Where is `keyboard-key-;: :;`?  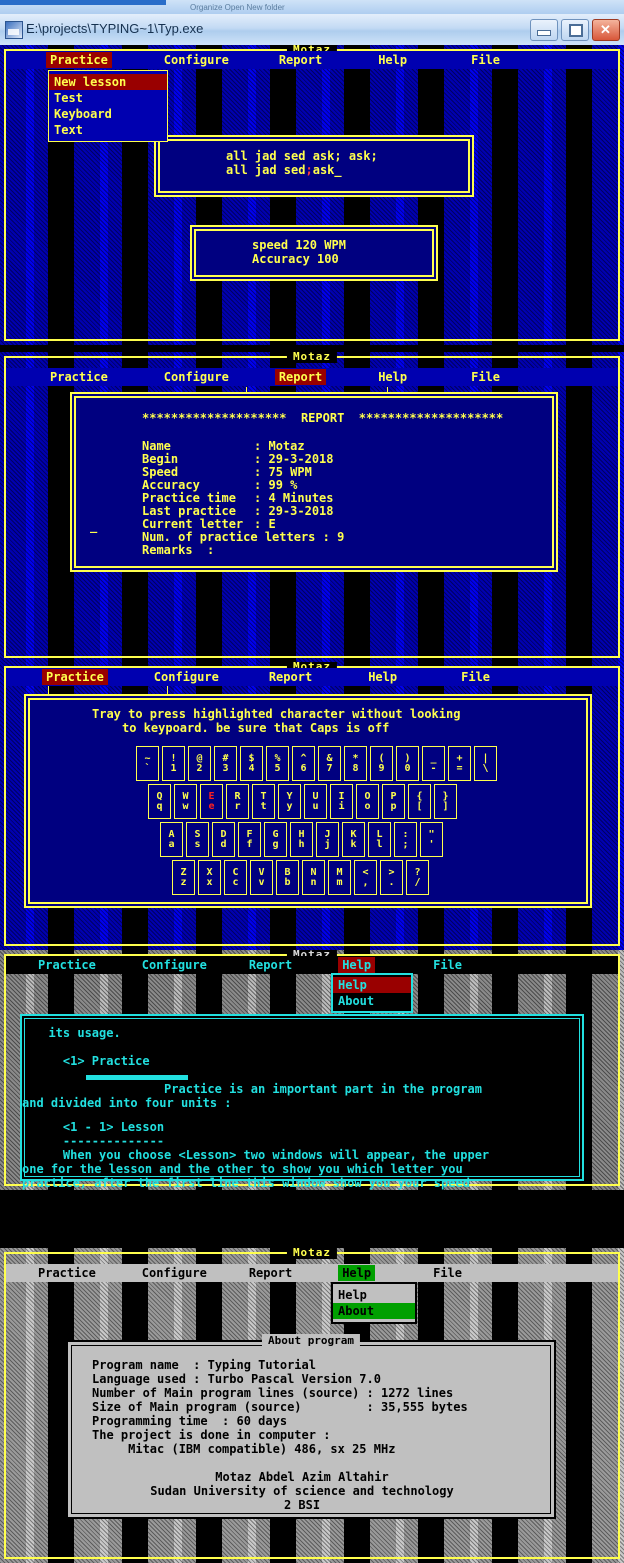
keyboard-key-;: :; is located at coordinates (405, 839).